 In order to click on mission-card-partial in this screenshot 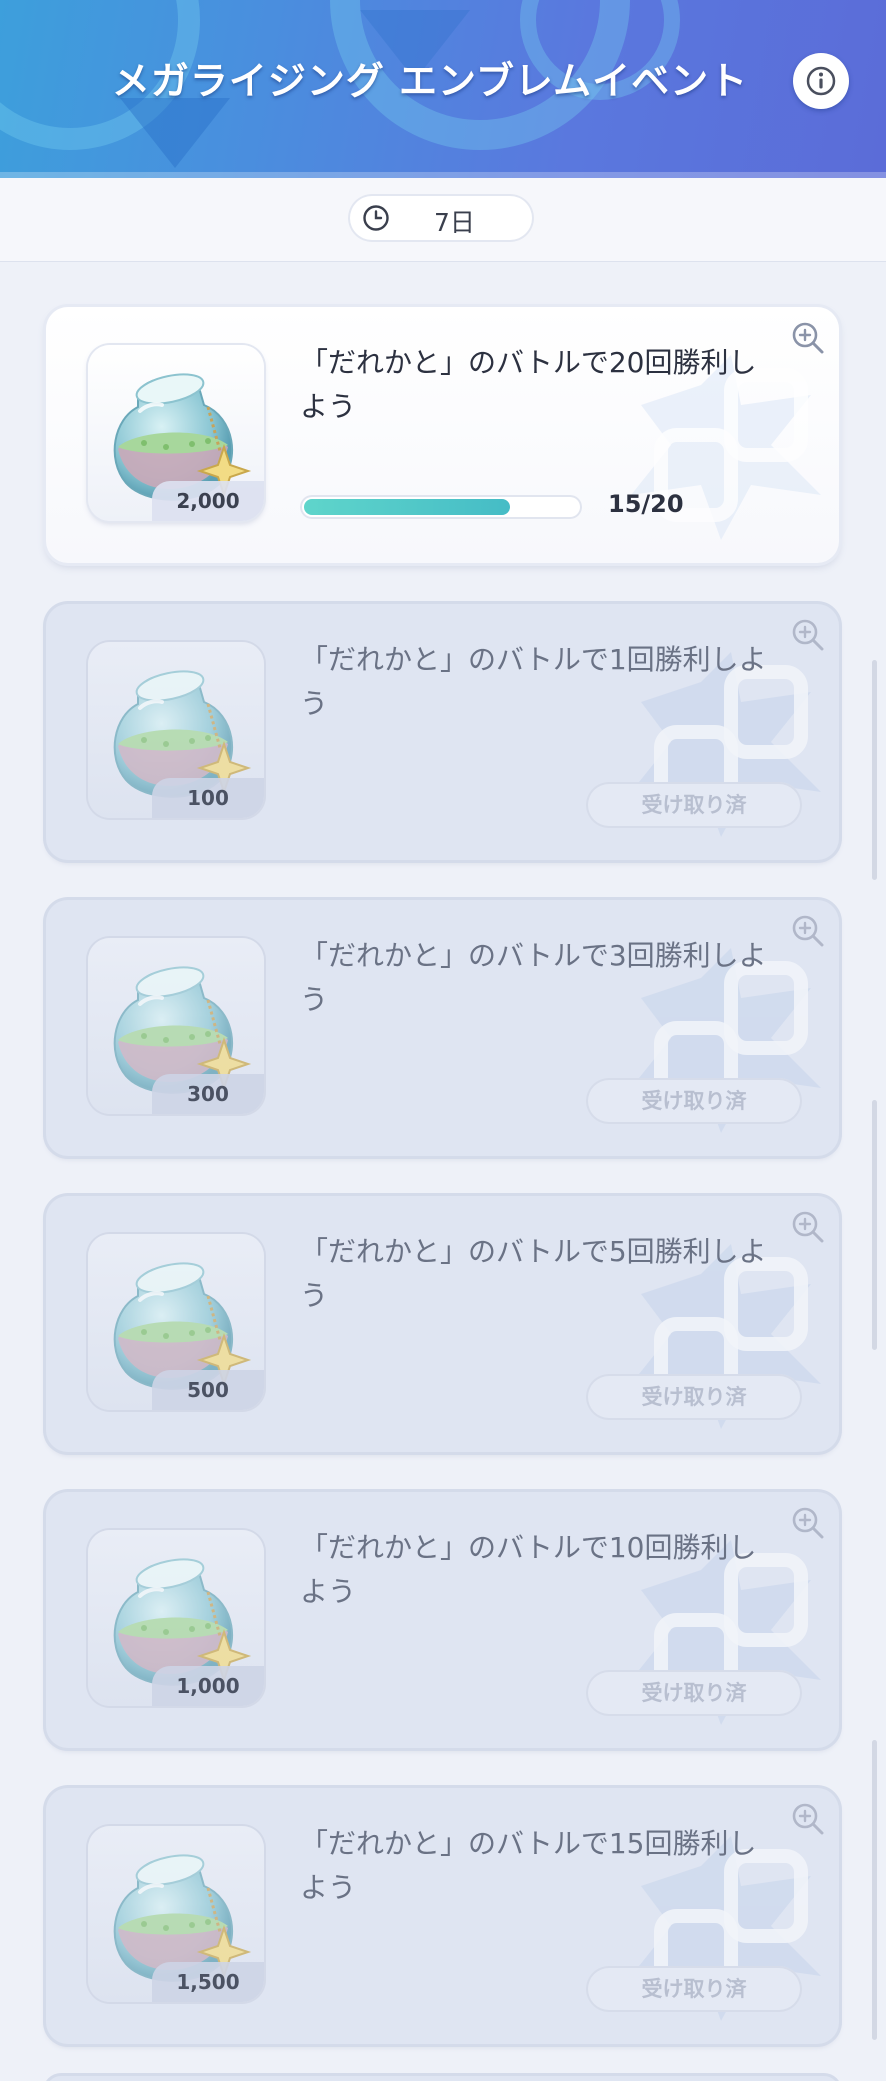, I will do `click(442, 2078)`.